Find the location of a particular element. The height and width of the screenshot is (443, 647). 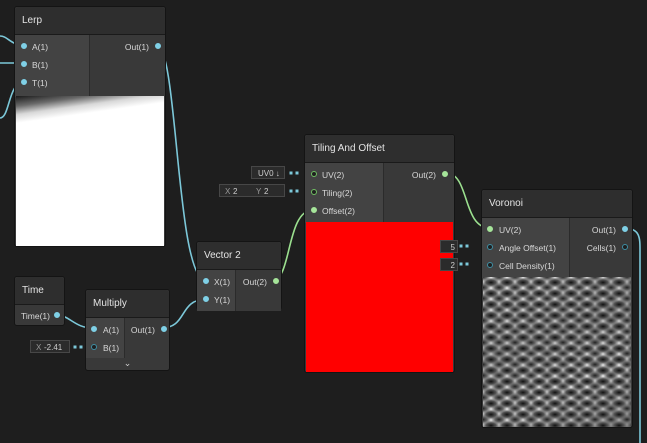

vector2-title: Vector 2 is located at coordinates (239, 256).